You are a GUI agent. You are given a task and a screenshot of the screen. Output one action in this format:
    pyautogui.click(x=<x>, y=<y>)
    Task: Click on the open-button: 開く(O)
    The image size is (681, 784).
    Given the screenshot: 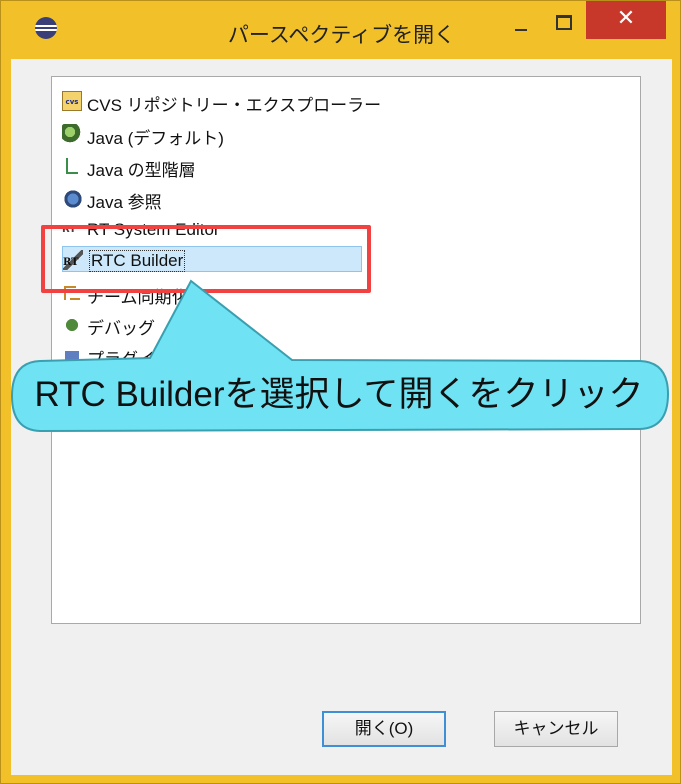 What is the action you would take?
    pyautogui.click(x=384, y=729)
    